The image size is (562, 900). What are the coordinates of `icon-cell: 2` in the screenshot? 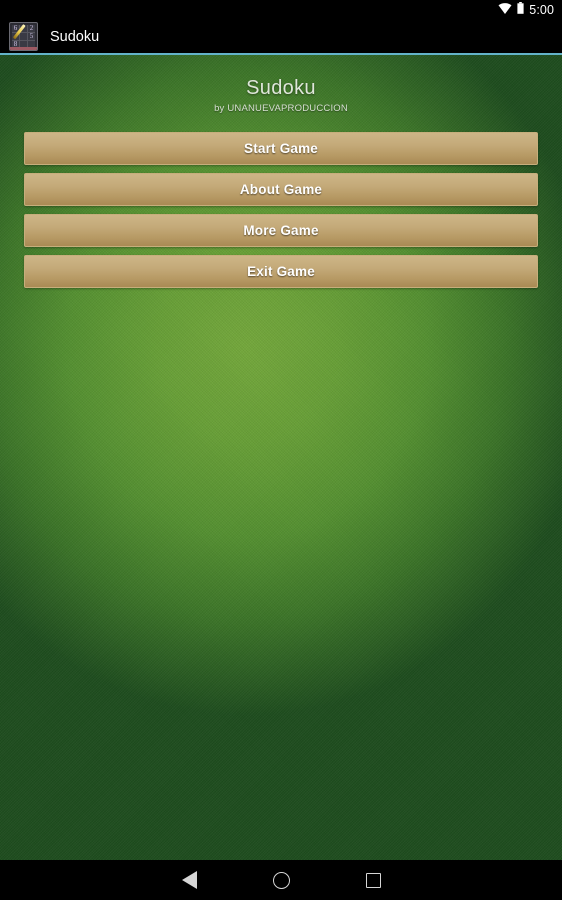 It's located at (31, 28).